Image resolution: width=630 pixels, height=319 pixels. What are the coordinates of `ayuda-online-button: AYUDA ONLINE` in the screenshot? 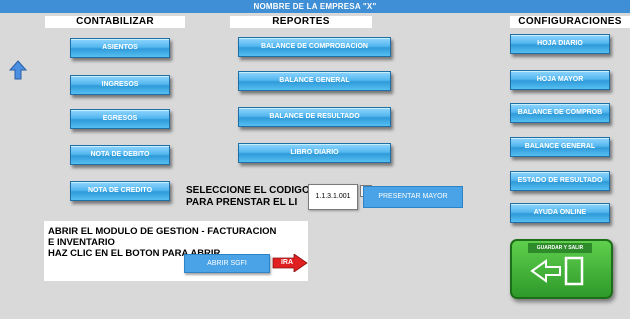 It's located at (560, 213).